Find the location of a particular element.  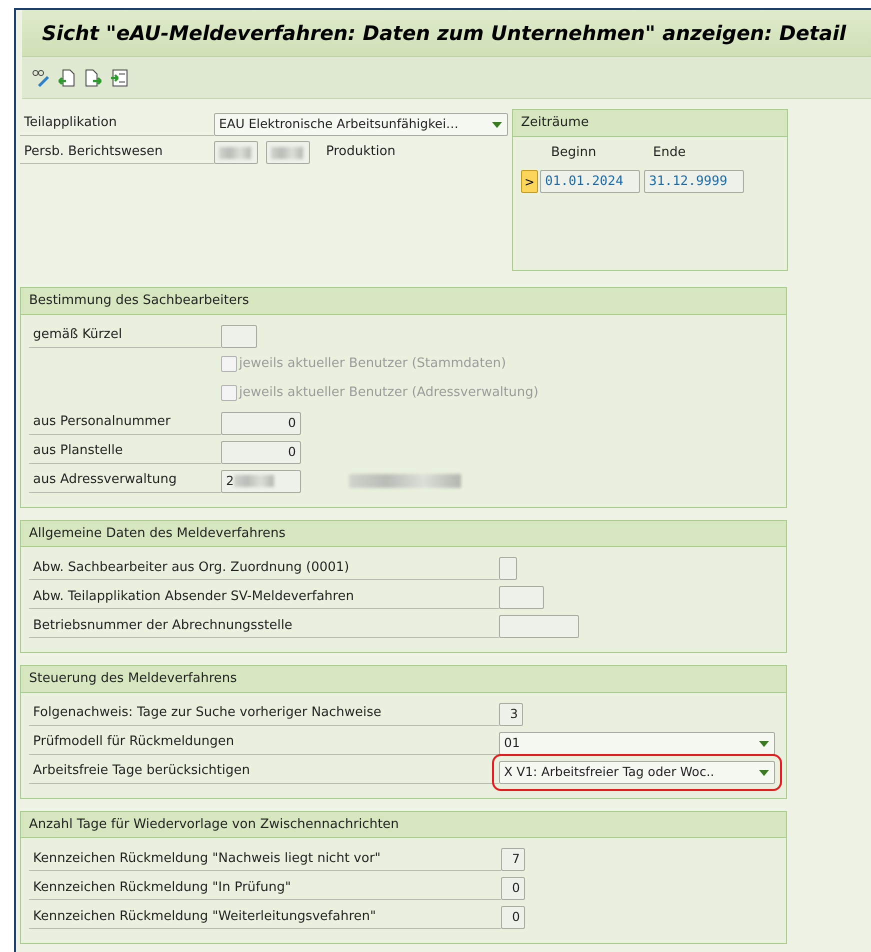

field-label: gemäß Kürzel is located at coordinates (125, 335).